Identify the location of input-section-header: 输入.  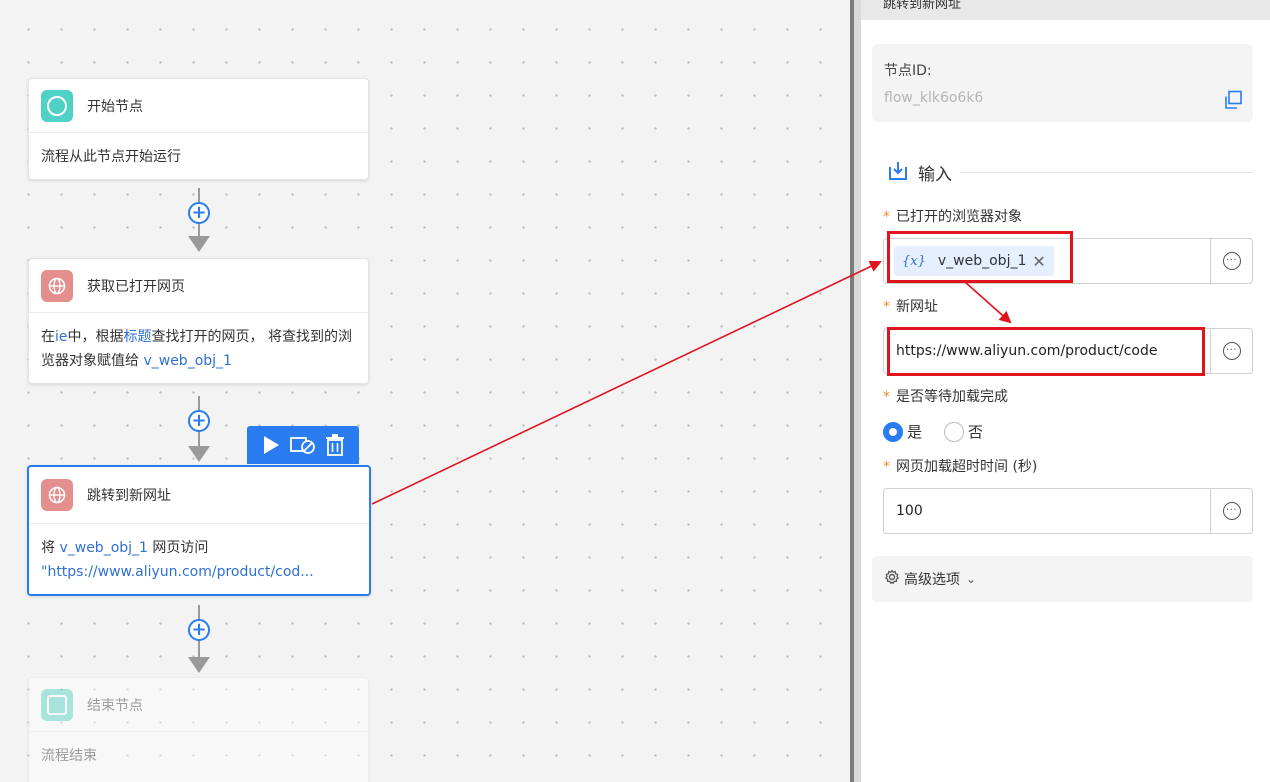
(1070, 172).